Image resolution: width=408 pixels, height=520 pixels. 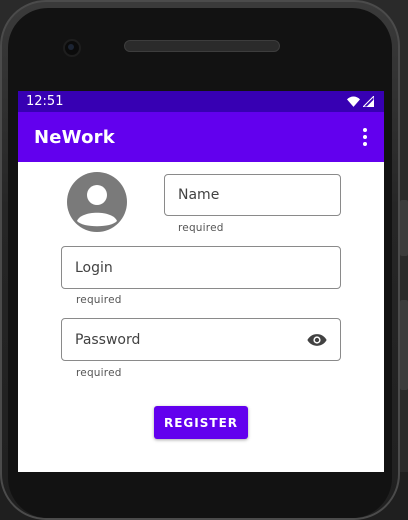 What do you see at coordinates (202, 46) in the screenshot?
I see `earpiece-speaker` at bounding box center [202, 46].